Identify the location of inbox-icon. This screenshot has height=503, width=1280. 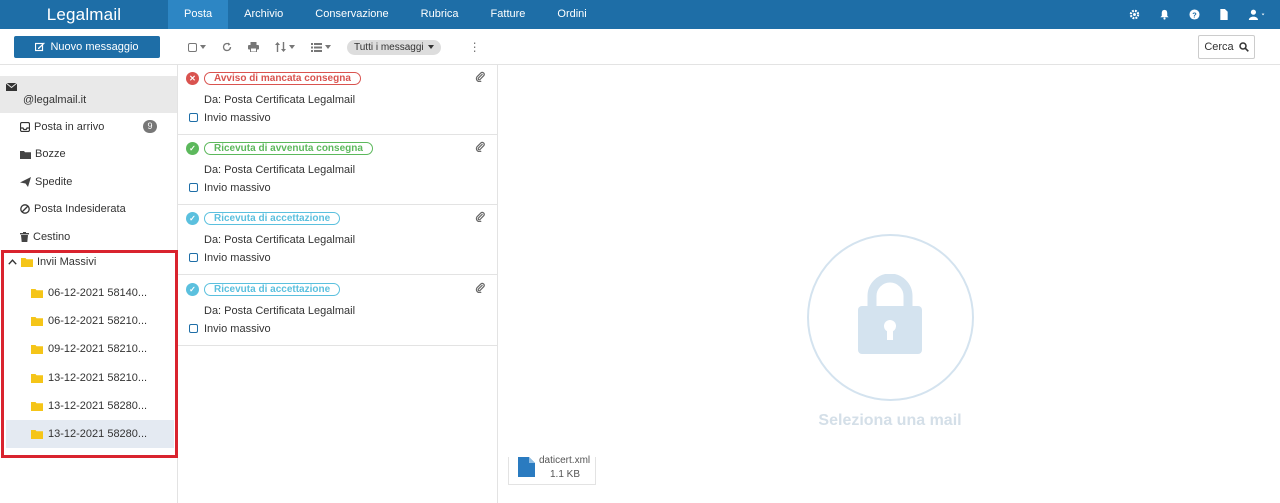
(25, 127).